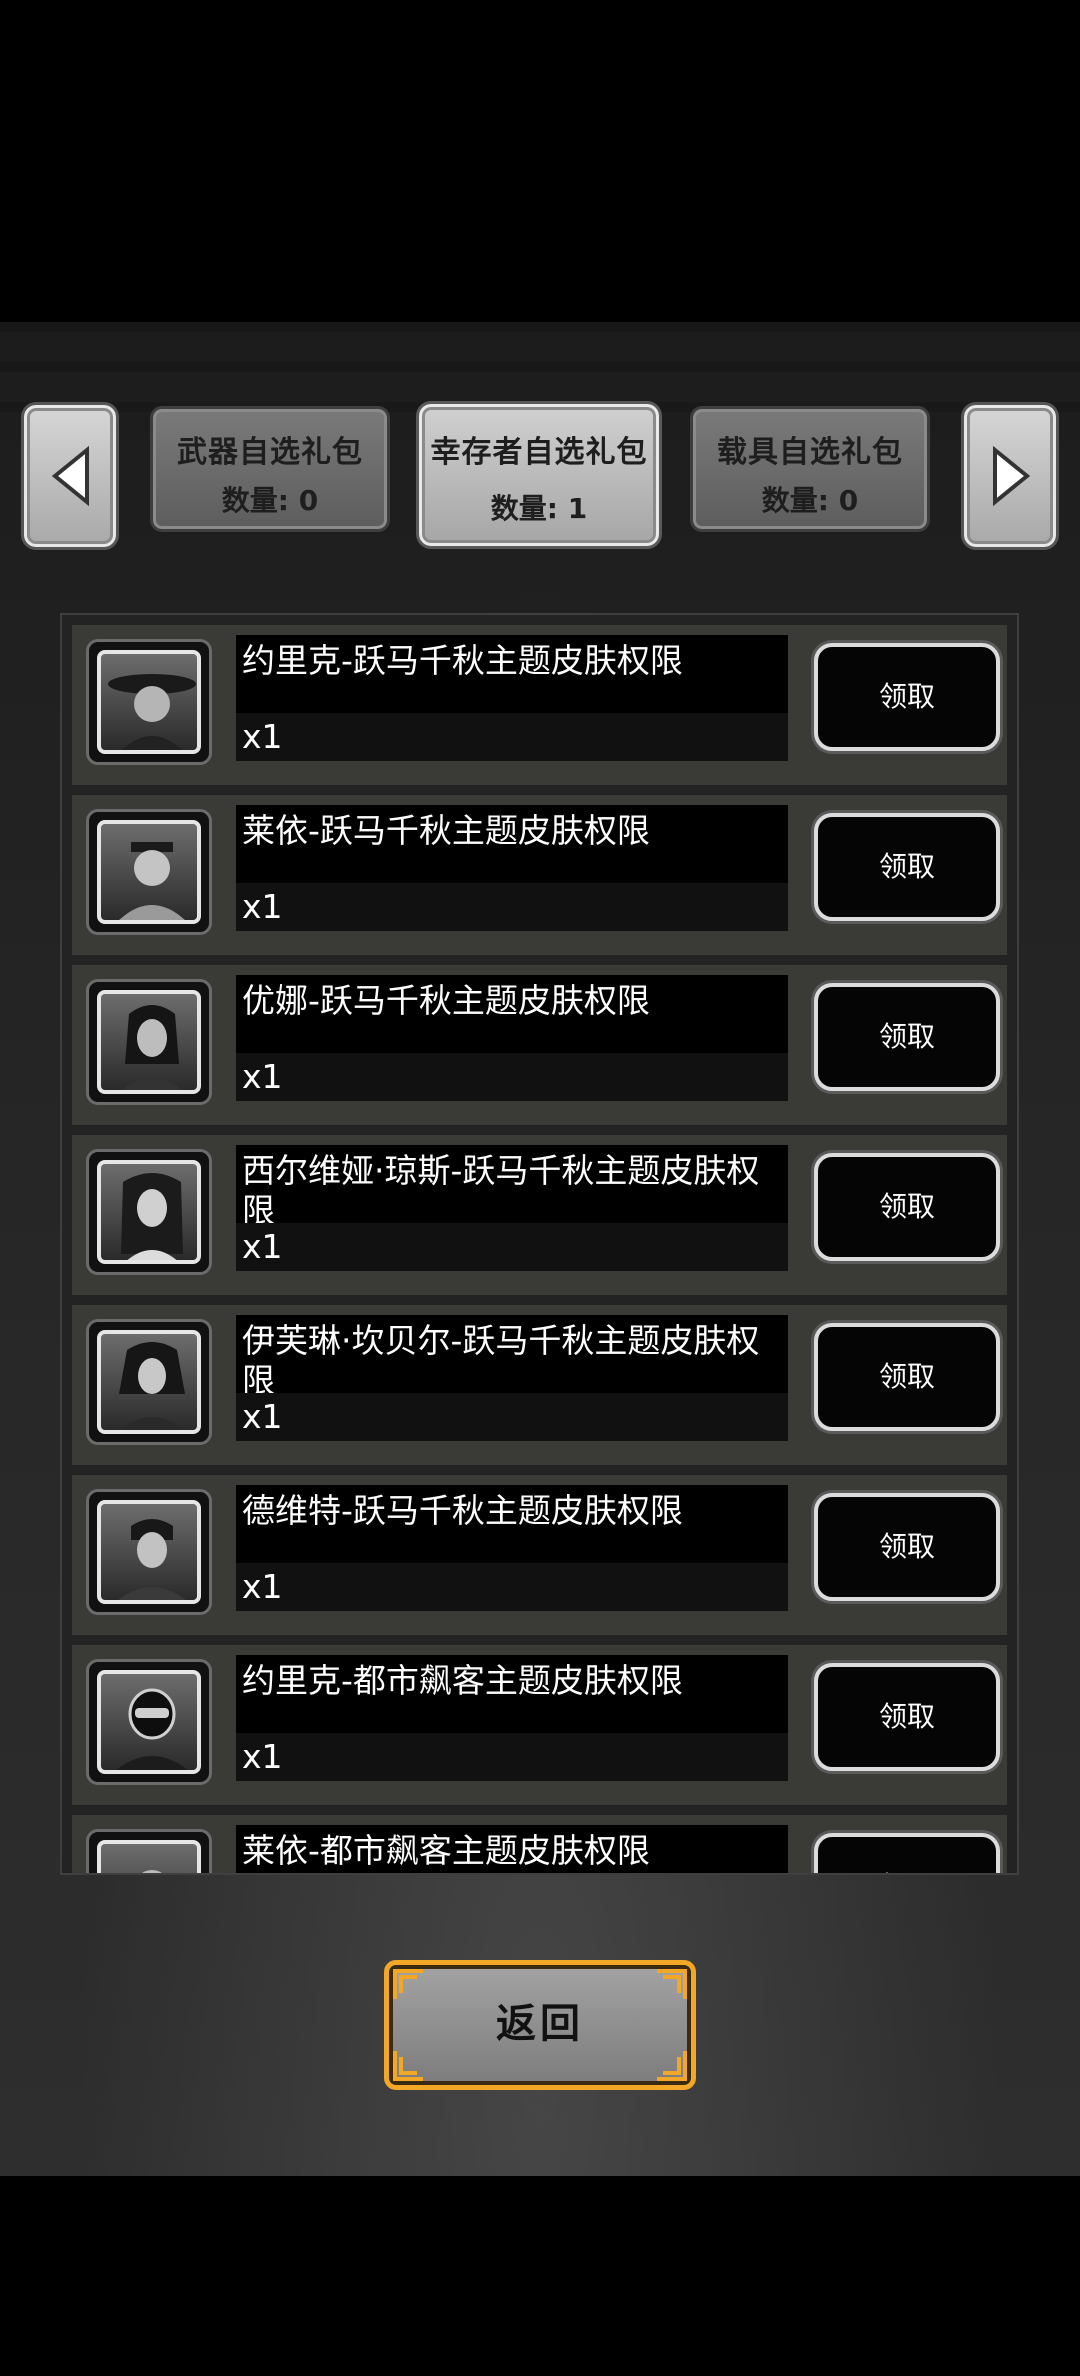 This screenshot has width=1080, height=2376. I want to click on tab-title: 幸存者自选礼包, so click(539, 452).